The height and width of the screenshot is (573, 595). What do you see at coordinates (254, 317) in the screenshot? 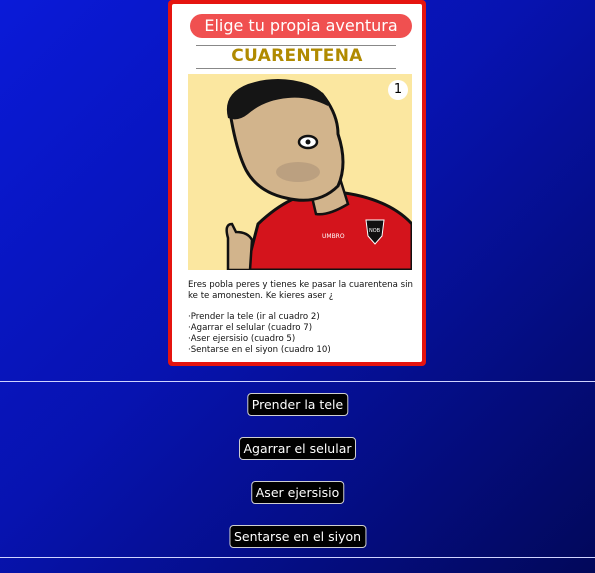
I see `story-option-1: ·Prender la tele (ir al cuadro 2)` at bounding box center [254, 317].